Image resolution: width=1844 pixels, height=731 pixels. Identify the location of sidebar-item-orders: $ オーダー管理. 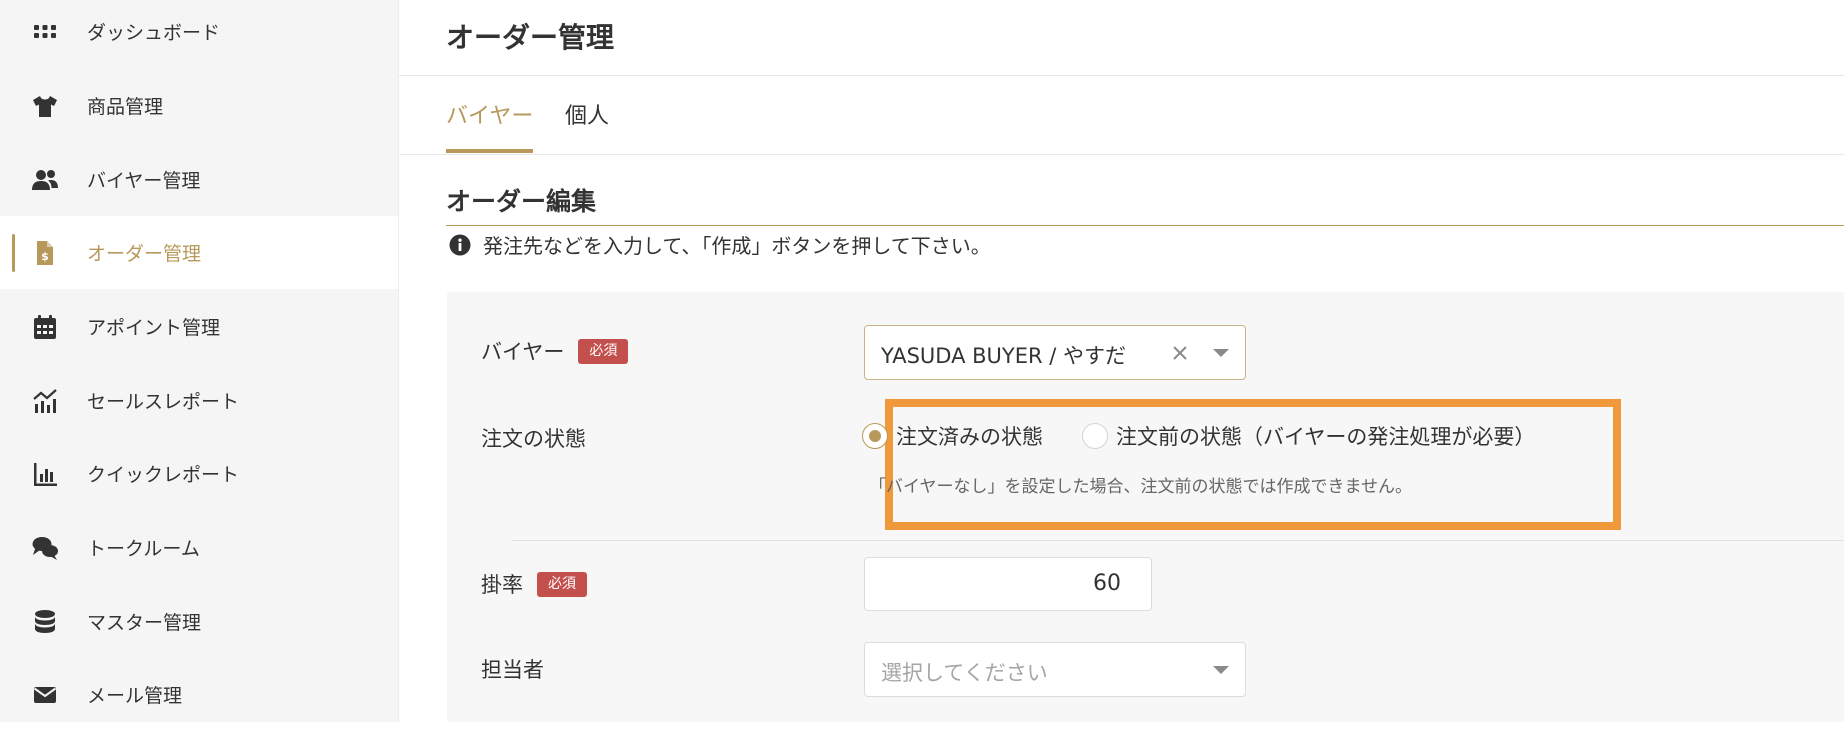
(199, 252).